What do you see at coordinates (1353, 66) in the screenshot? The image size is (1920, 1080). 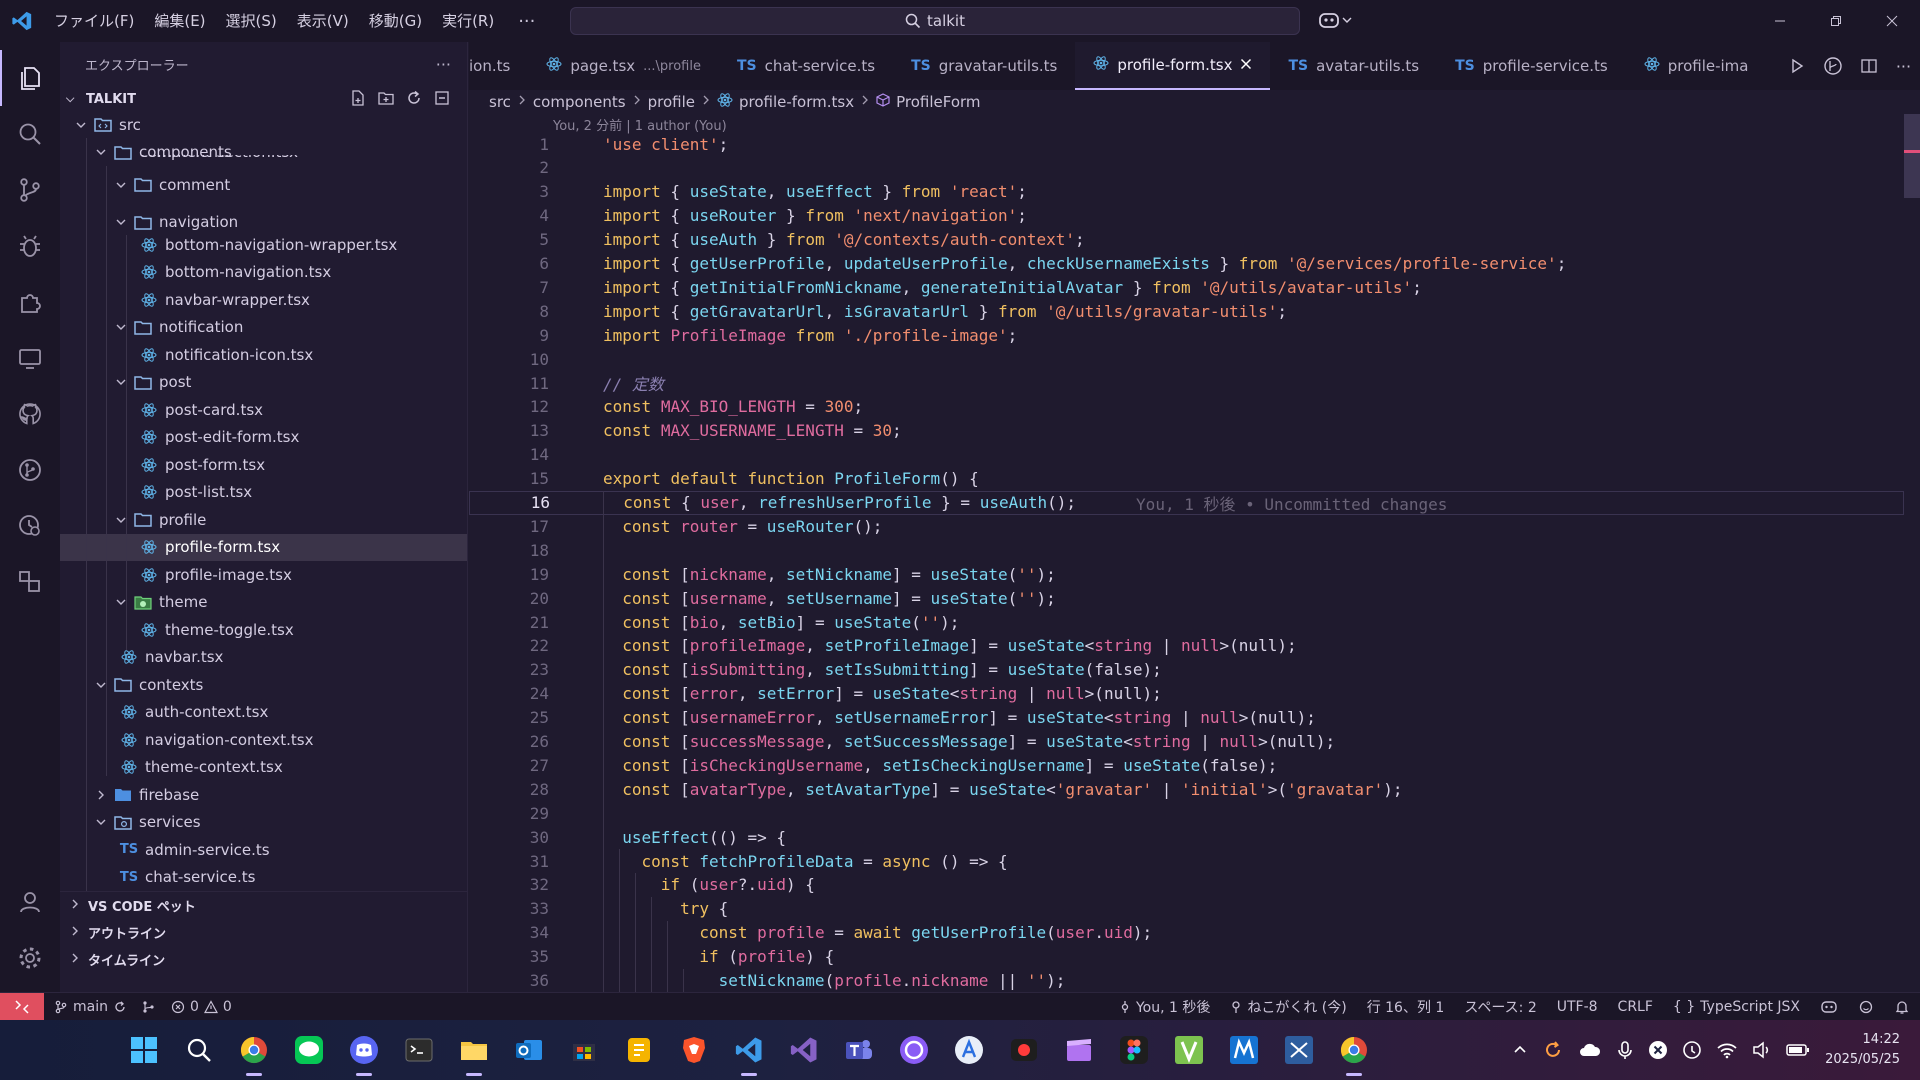 I see `tab: TS avatar-utils.ts` at bounding box center [1353, 66].